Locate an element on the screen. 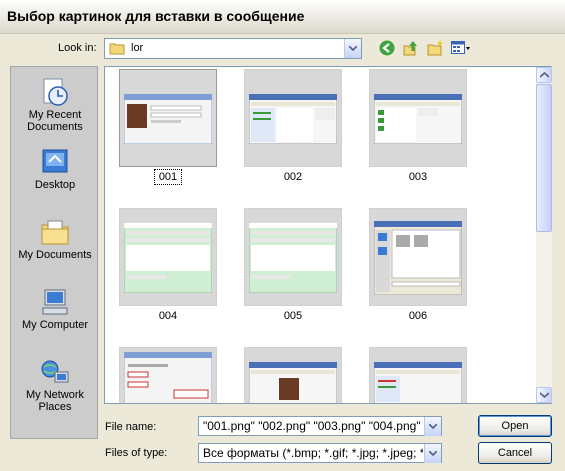 This screenshot has height=471, width=565. file-name: 006 is located at coordinates (418, 316).